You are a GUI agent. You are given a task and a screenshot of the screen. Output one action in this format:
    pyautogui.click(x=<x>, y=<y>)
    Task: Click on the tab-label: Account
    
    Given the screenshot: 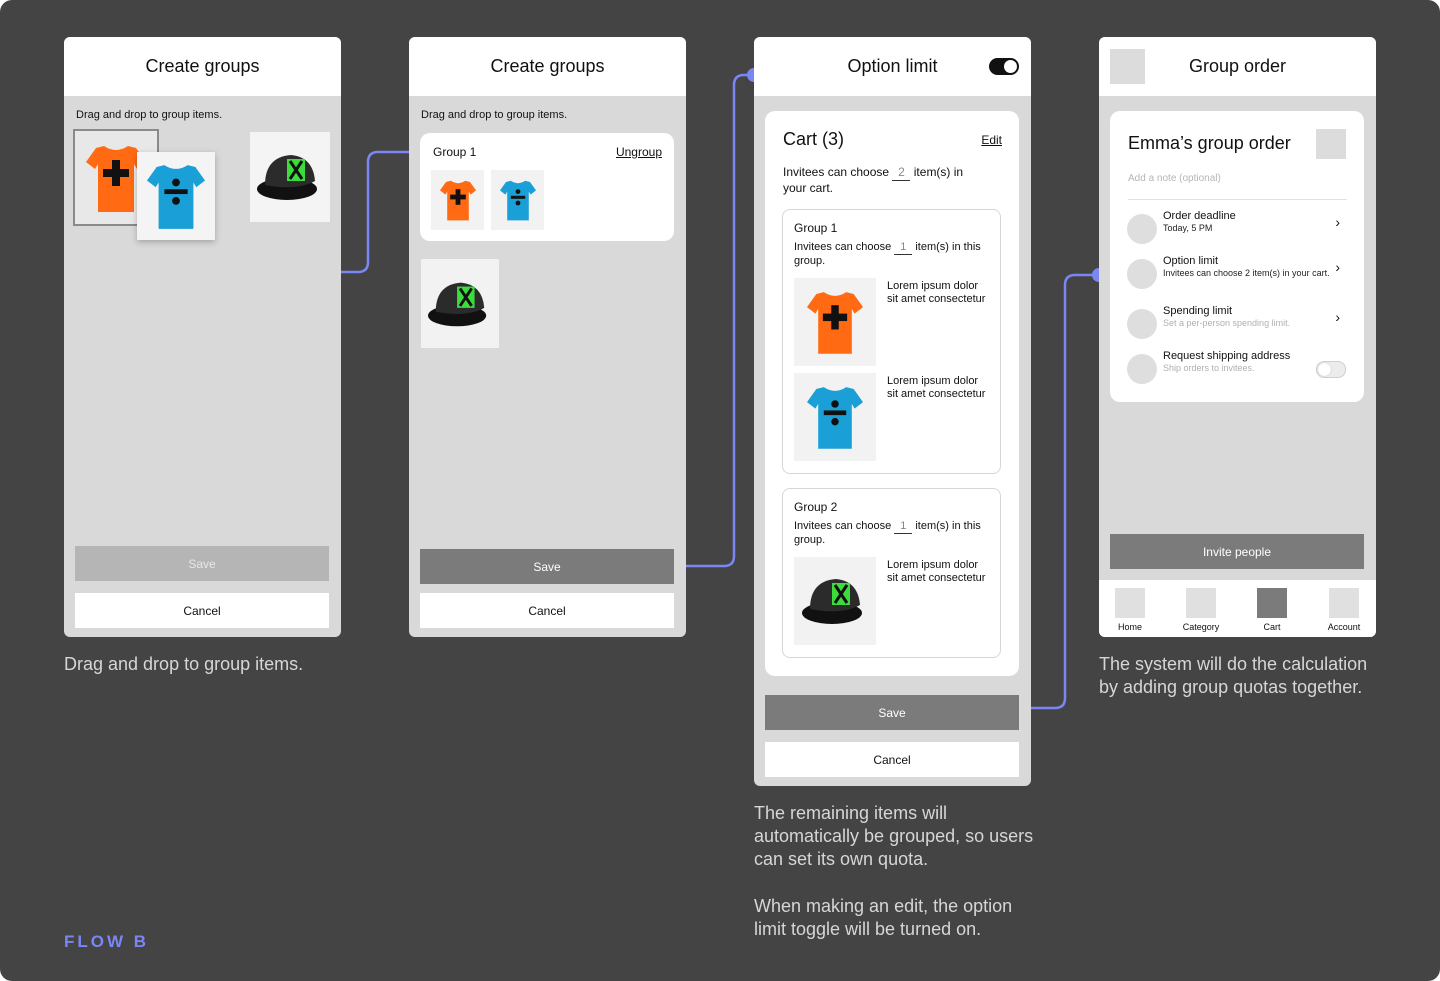 What is the action you would take?
    pyautogui.click(x=1344, y=627)
    